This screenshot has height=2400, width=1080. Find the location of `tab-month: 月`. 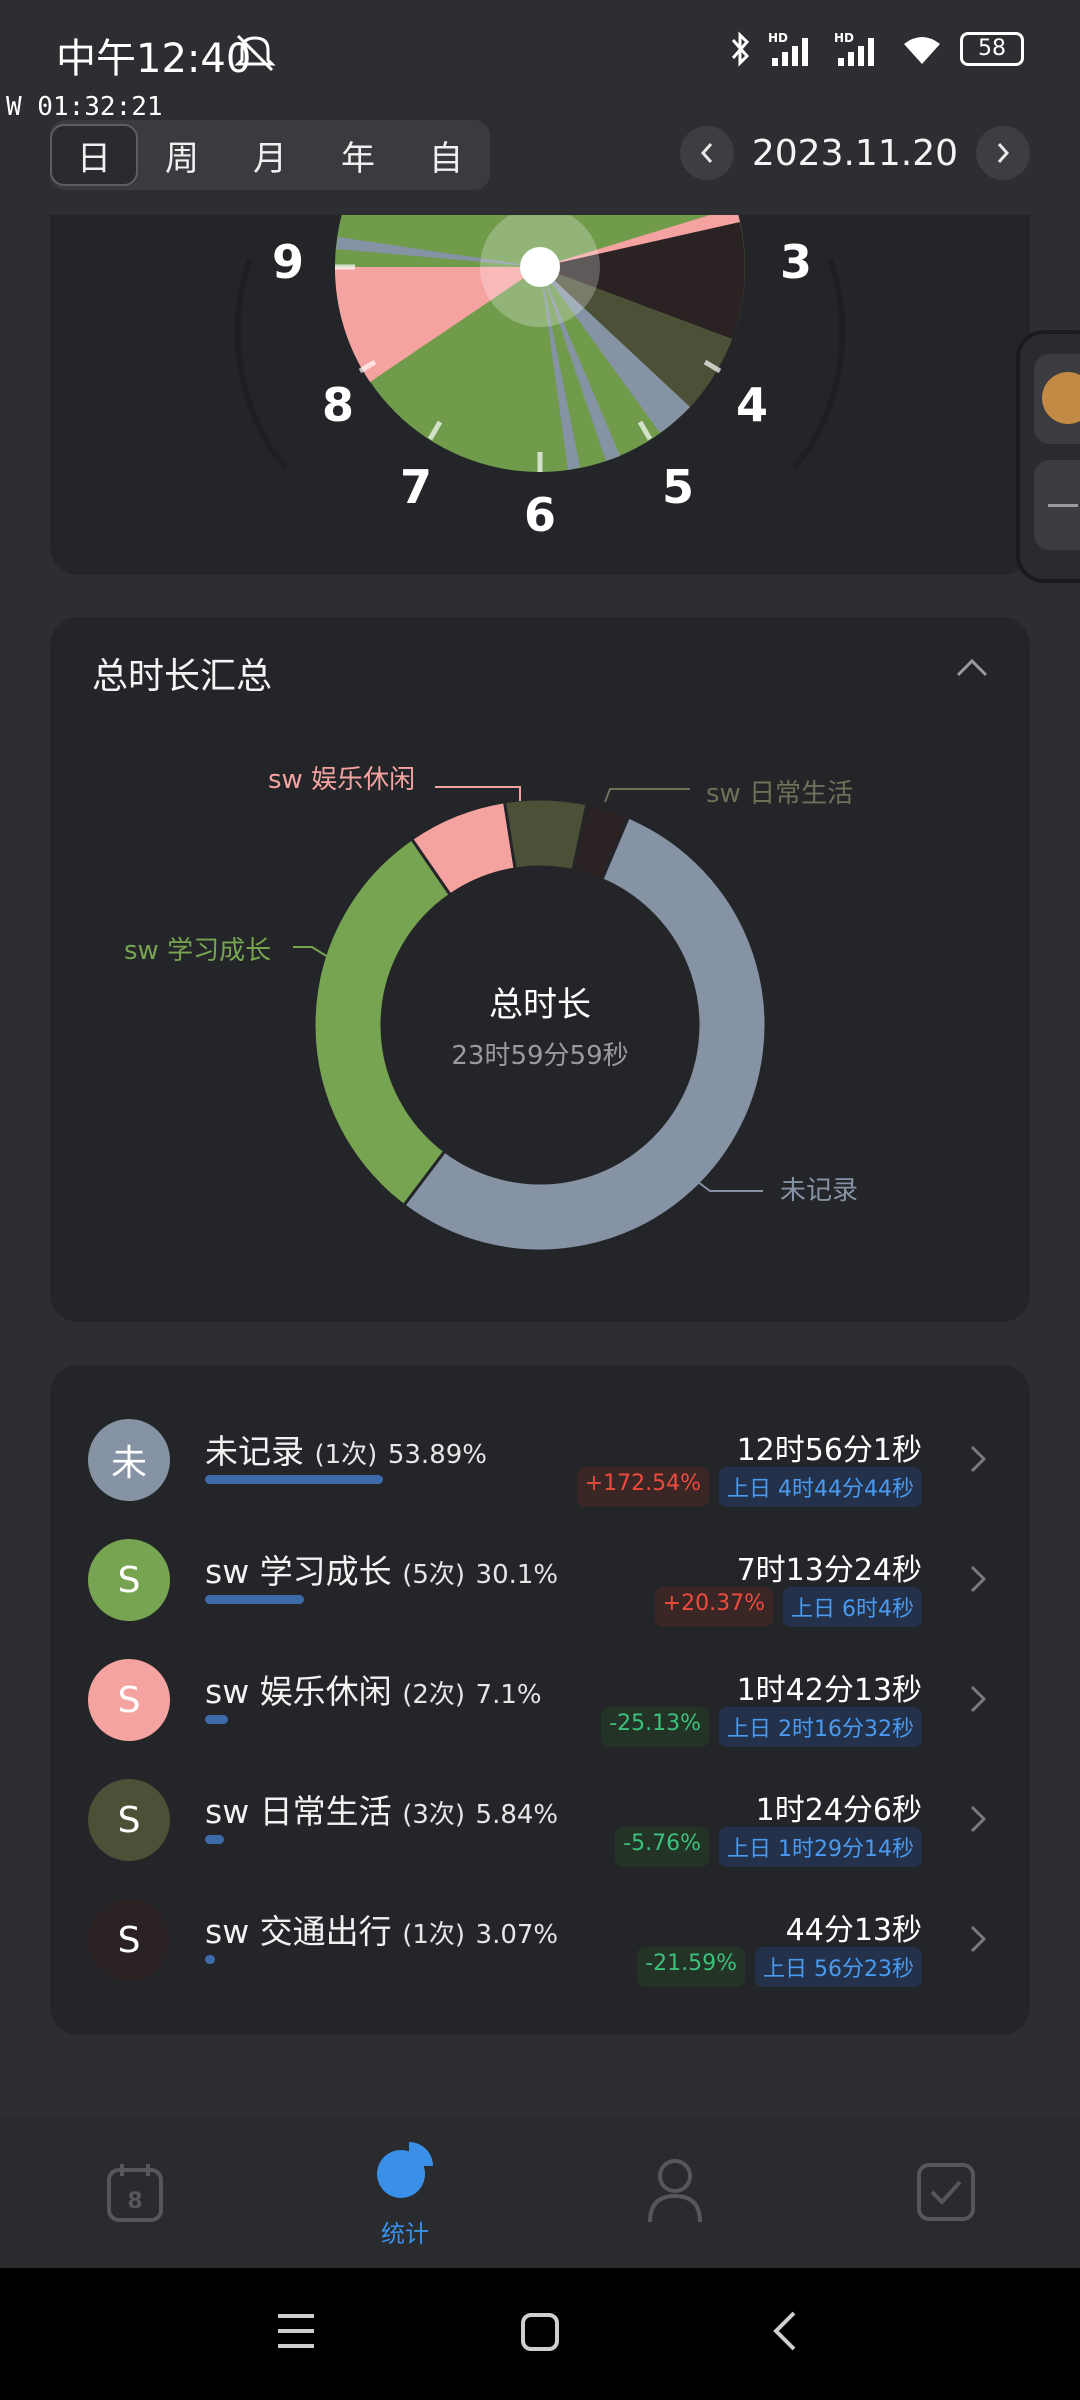

tab-month: 月 is located at coordinates (270, 155).